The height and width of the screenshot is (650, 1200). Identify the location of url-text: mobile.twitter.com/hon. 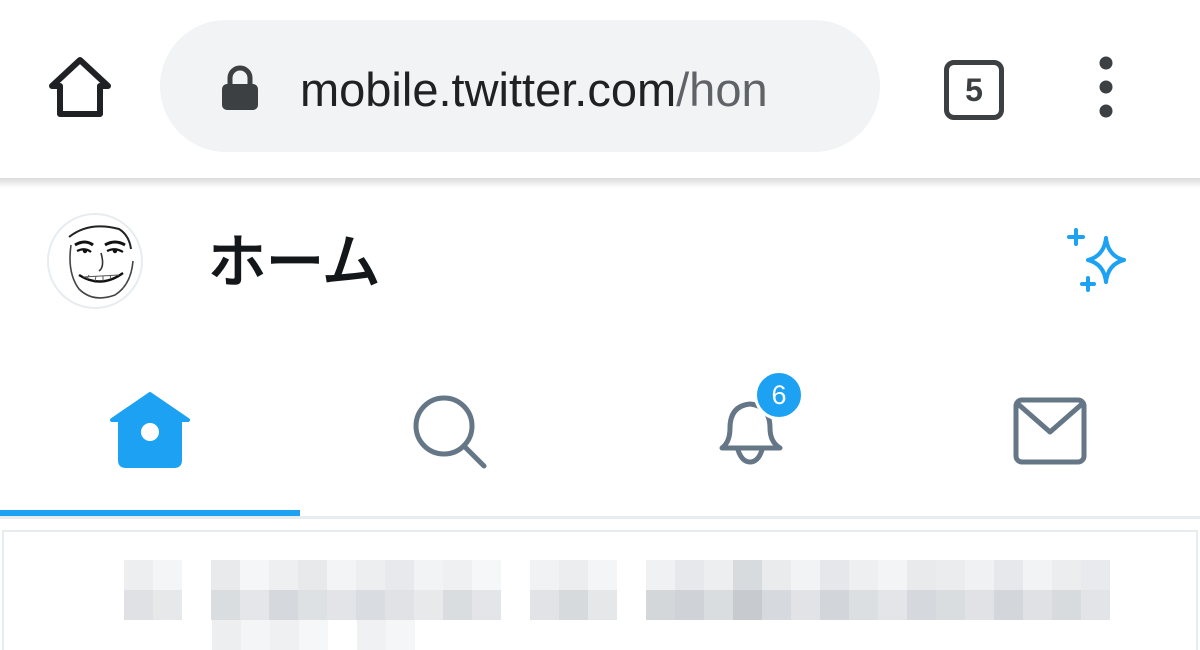
(574, 90).